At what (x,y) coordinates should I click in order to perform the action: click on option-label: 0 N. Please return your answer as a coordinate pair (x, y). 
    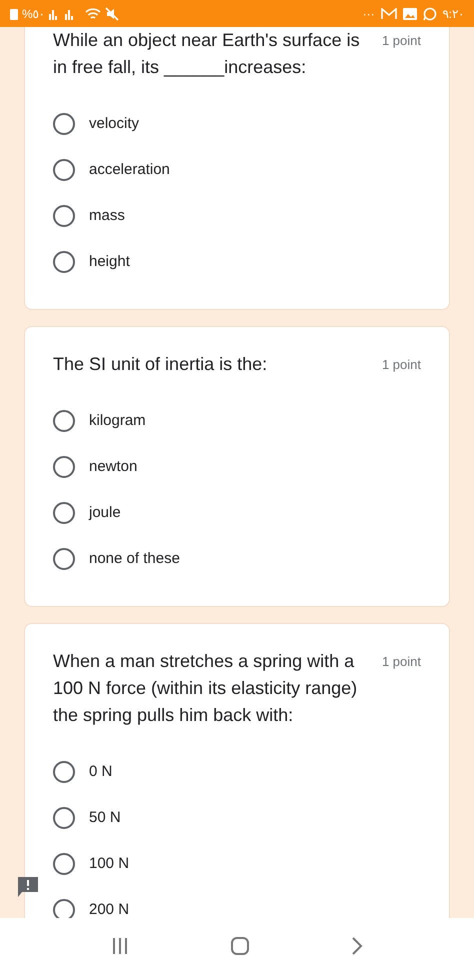
    Looking at the image, I should click on (100, 772).